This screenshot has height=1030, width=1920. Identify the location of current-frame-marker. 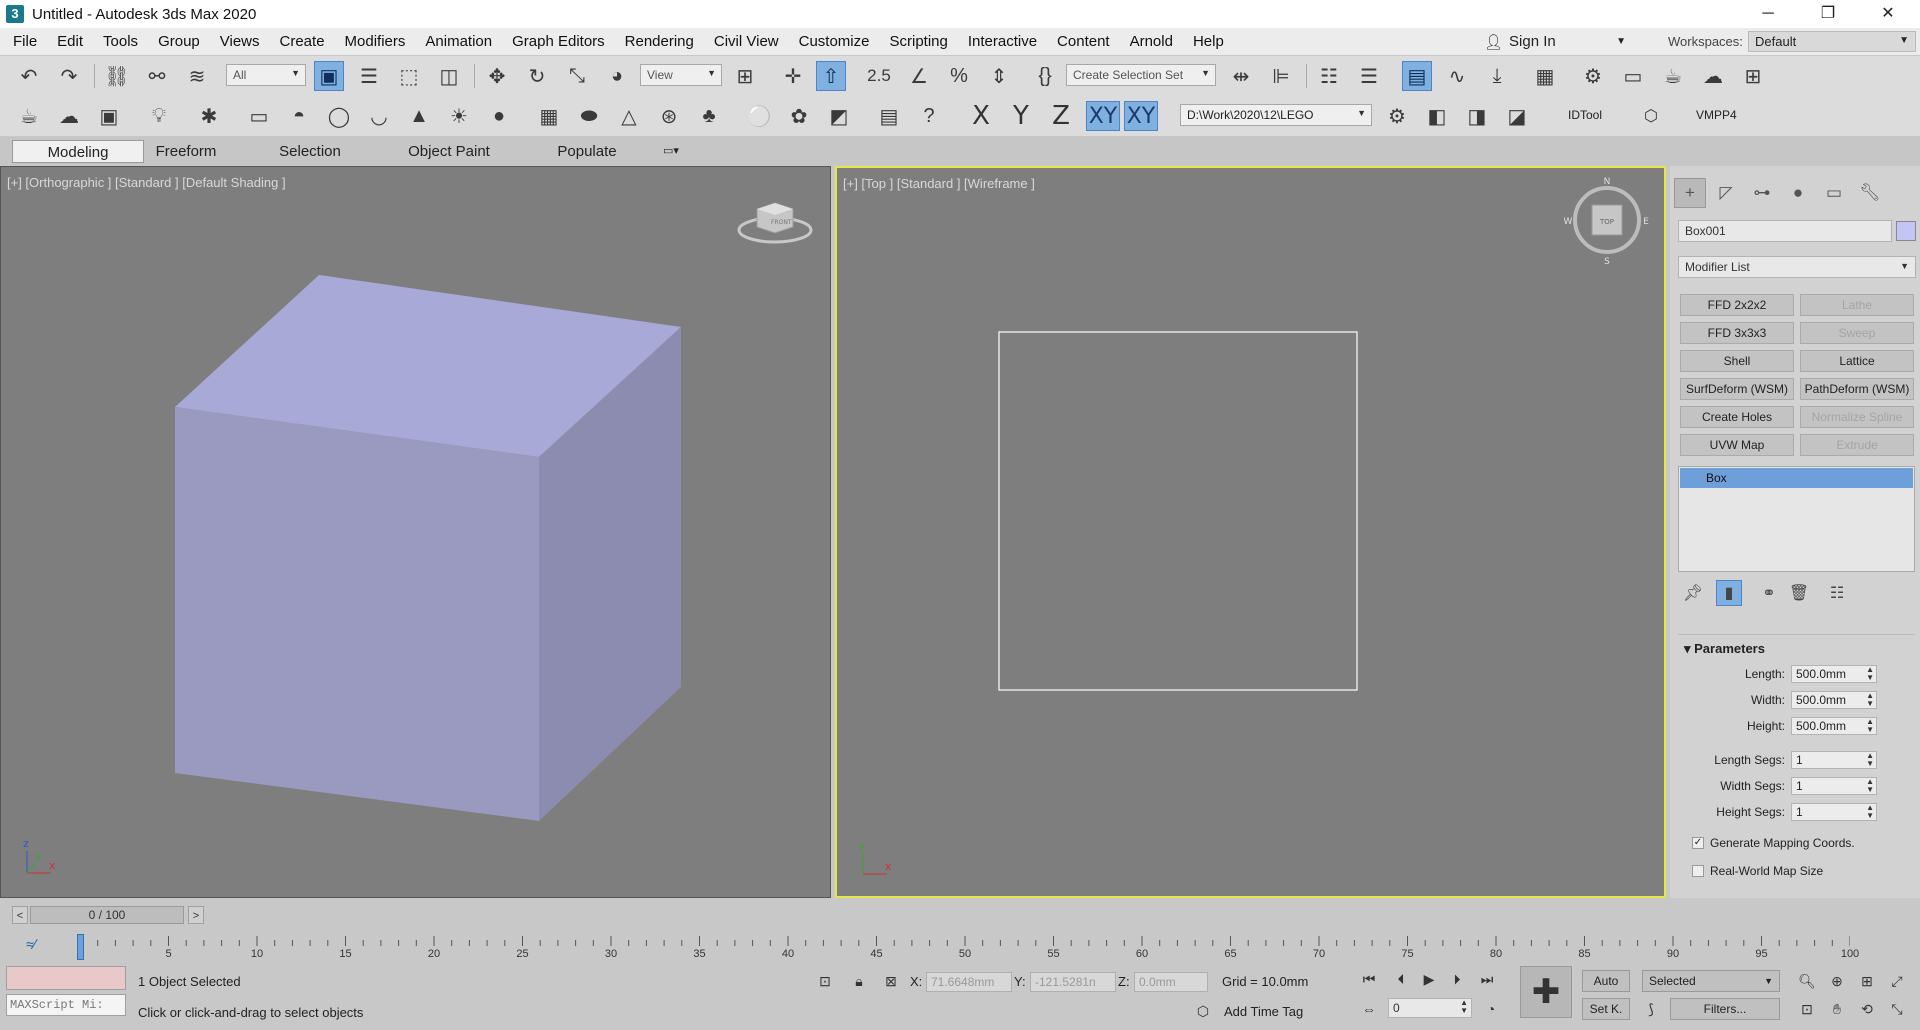
(80, 947).